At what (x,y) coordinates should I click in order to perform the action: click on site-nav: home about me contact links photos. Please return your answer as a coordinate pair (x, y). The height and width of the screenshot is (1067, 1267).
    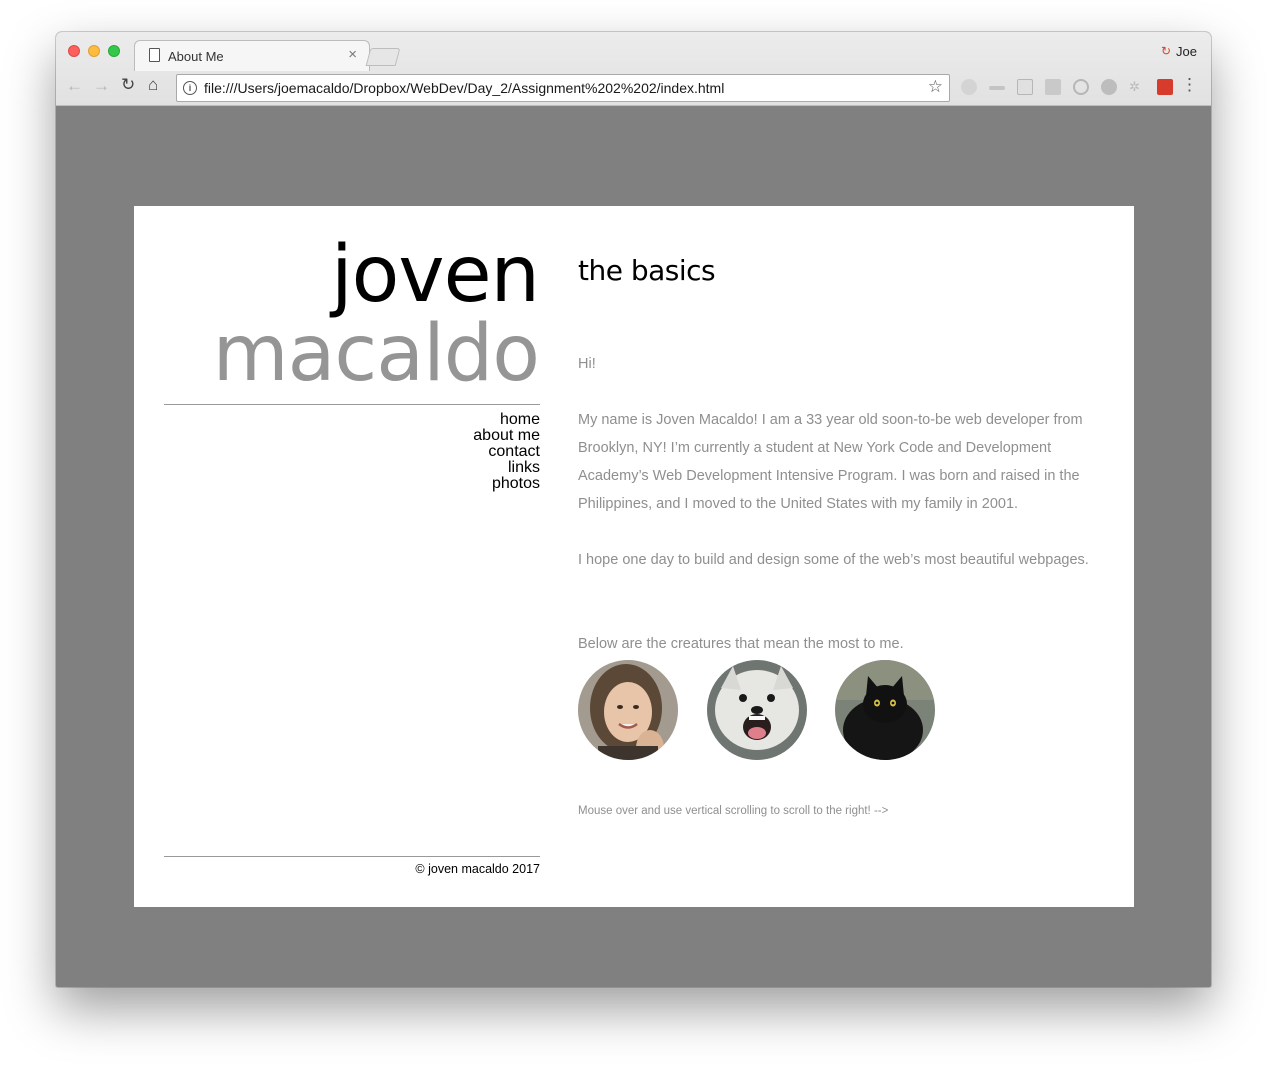
    Looking at the image, I should click on (352, 452).